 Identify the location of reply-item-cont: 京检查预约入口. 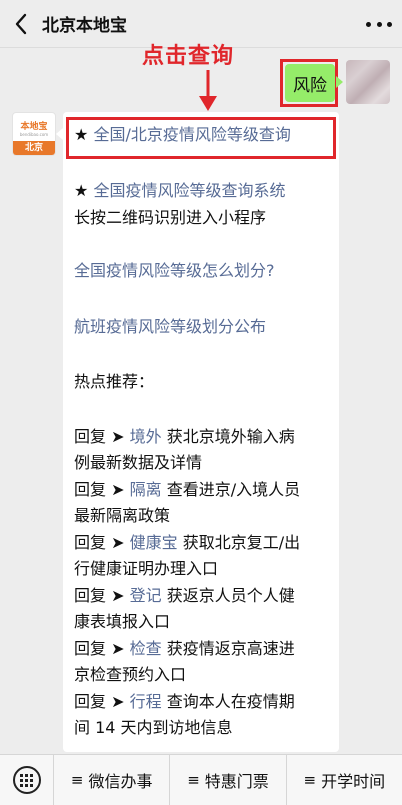
(130, 674).